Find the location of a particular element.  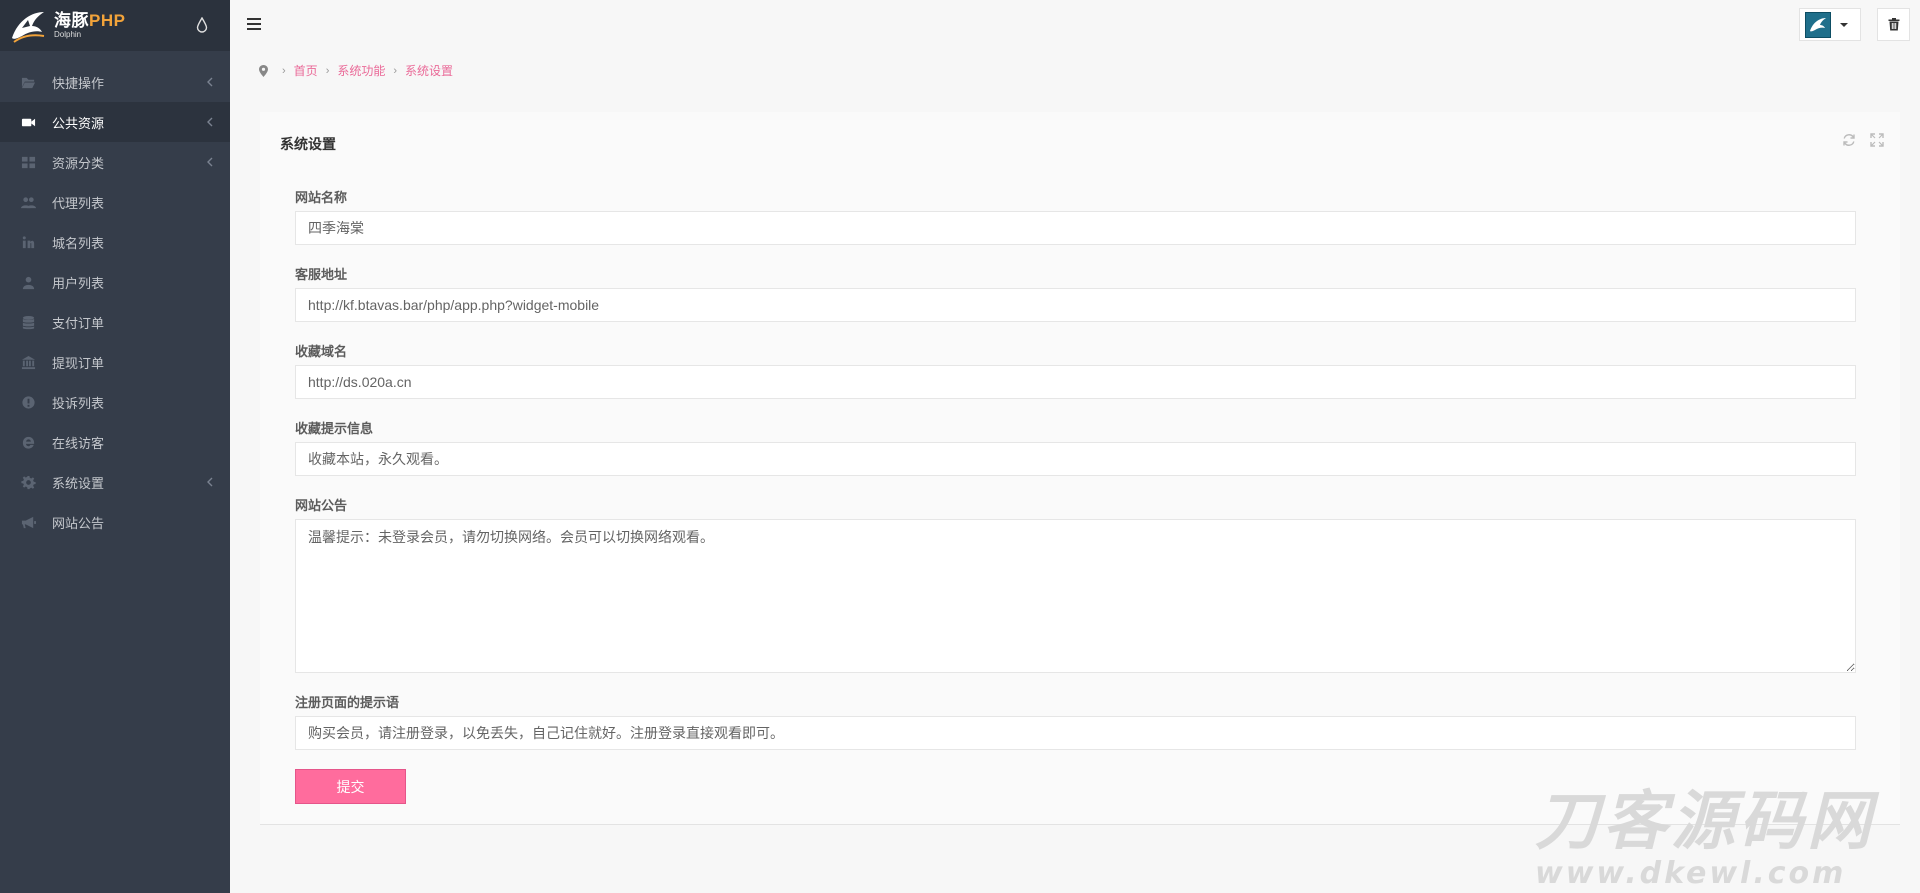

gear-icon is located at coordinates (28, 482).